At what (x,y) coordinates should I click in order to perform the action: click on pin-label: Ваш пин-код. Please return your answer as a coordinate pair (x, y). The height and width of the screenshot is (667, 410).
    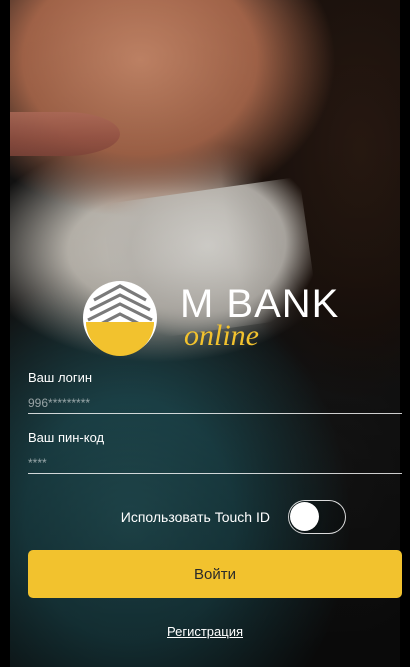
    Looking at the image, I should click on (66, 437).